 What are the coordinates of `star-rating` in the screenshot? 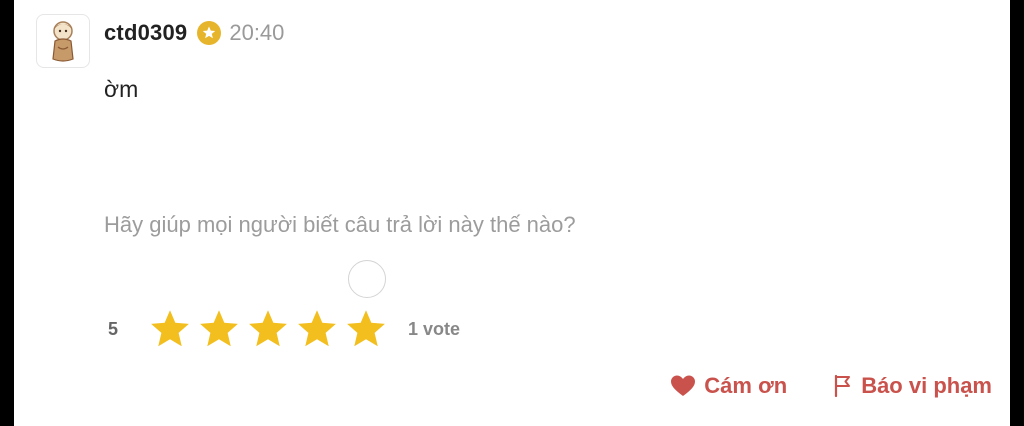 It's located at (268, 329).